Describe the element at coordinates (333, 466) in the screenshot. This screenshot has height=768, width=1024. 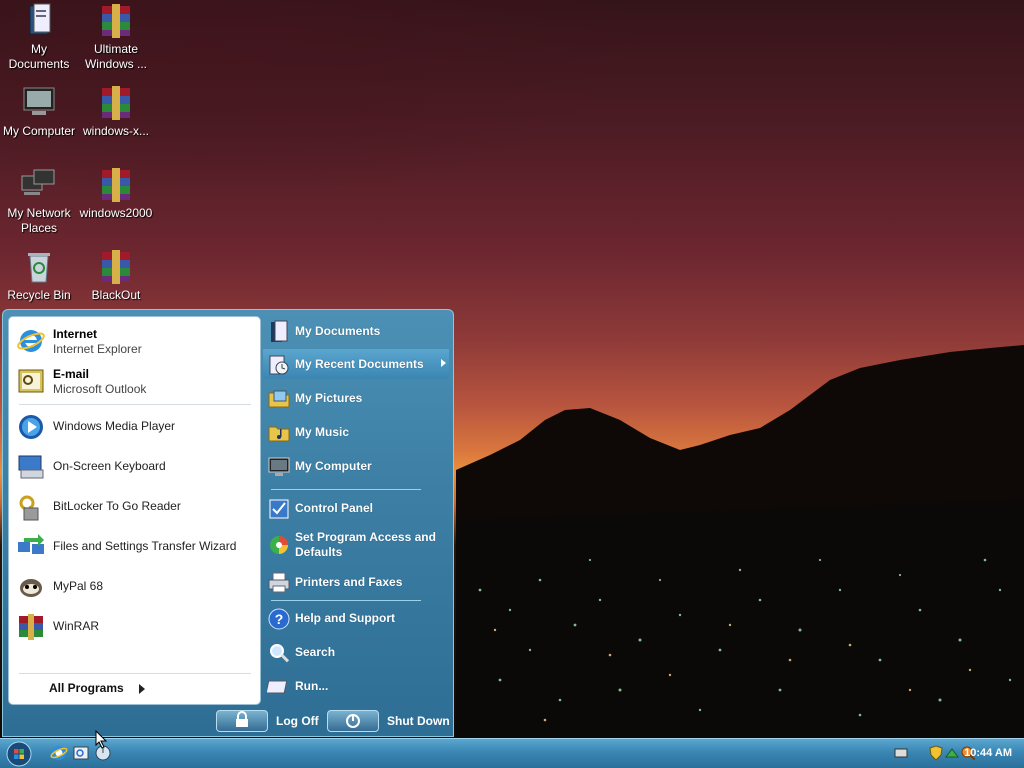
I see `menu-label: My Computer` at that location.